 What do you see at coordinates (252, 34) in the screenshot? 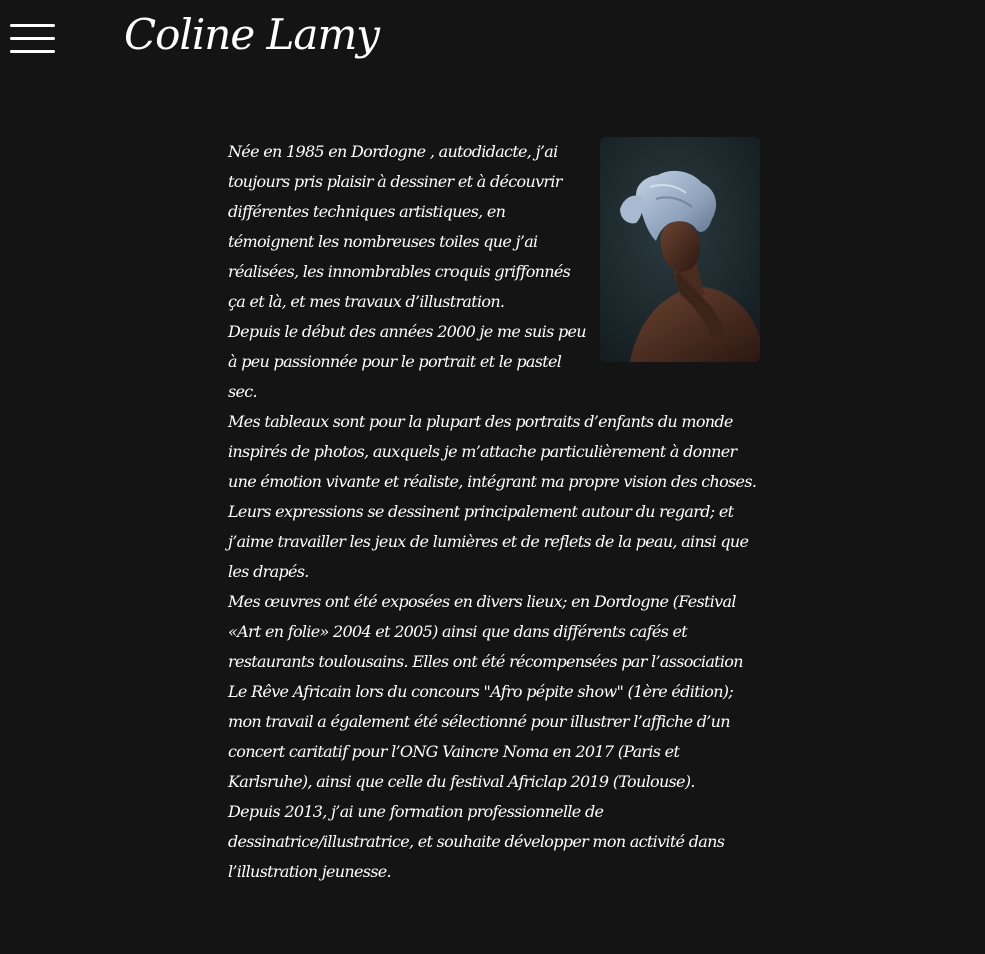
I see `site-title: Coline Lamy` at bounding box center [252, 34].